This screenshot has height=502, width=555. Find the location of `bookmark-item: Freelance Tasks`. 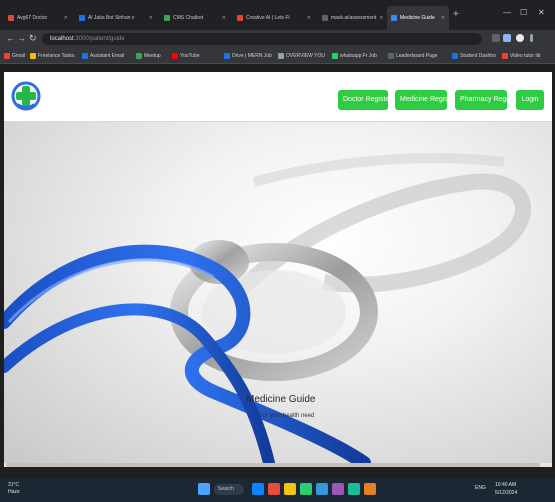

bookmark-item: Freelance Tasks is located at coordinates (52, 56).